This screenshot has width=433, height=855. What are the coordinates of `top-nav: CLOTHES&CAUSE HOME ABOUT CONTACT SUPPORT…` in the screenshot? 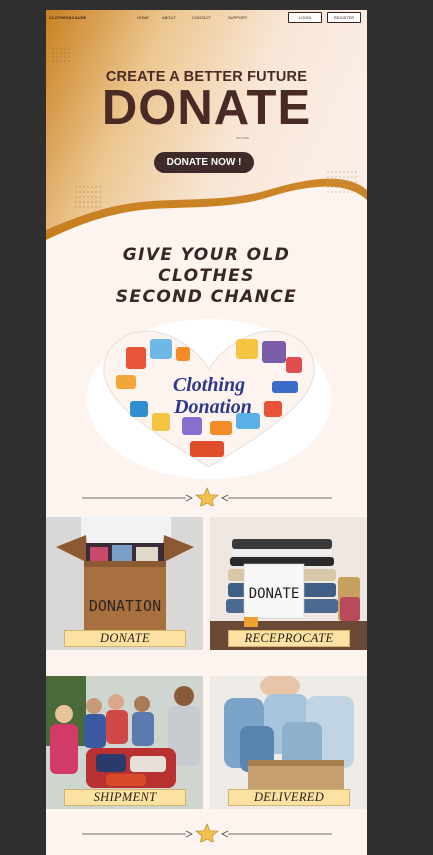 It's located at (206, 18).